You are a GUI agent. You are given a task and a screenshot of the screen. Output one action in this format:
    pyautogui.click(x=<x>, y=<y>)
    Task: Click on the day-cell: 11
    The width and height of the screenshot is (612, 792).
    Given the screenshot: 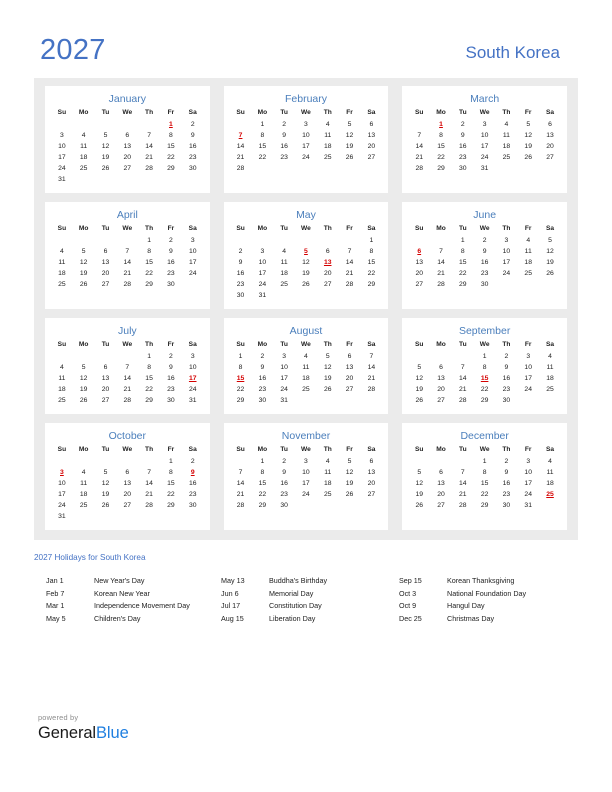 What is the action you would take?
    pyautogui.click(x=84, y=483)
    